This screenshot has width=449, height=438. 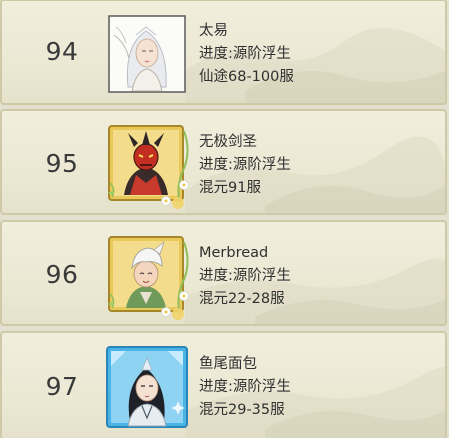 I want to click on player-info: 无极剑圣 进度:源阶浮生 混元91服, so click(x=245, y=165).